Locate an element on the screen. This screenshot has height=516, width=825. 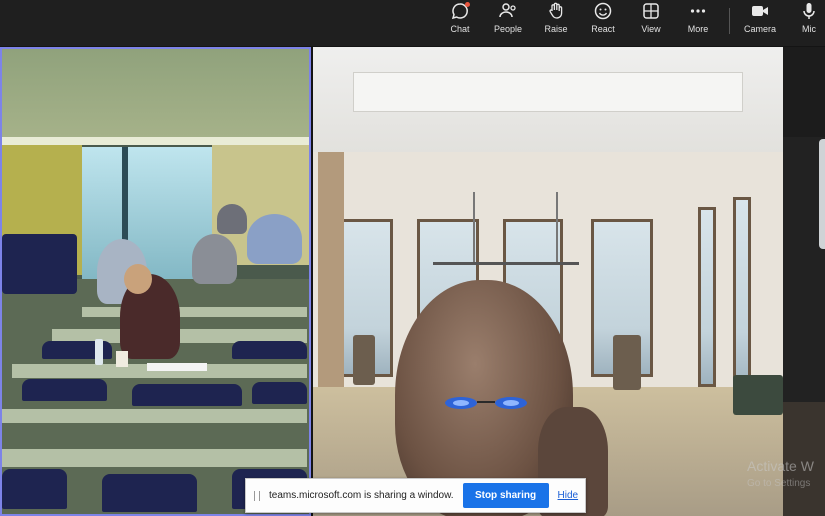
more-button: More is located at coordinates (698, 23).